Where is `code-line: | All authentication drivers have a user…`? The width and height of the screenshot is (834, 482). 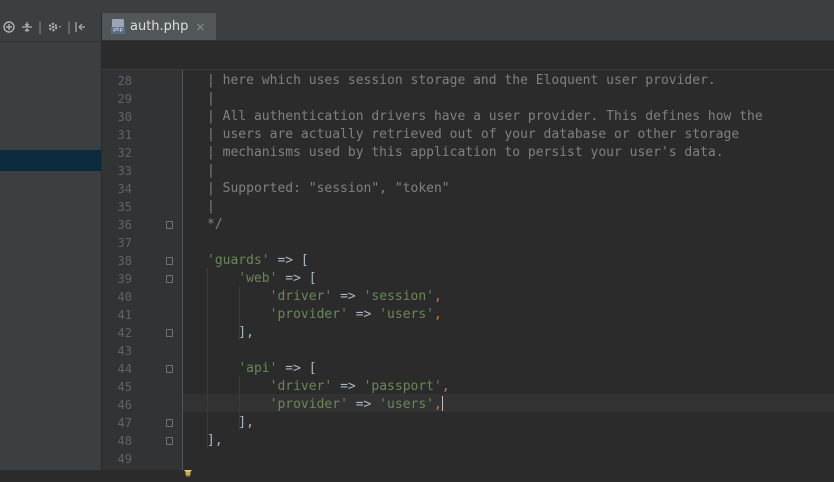 code-line: | All authentication drivers have a user… is located at coordinates (485, 117).